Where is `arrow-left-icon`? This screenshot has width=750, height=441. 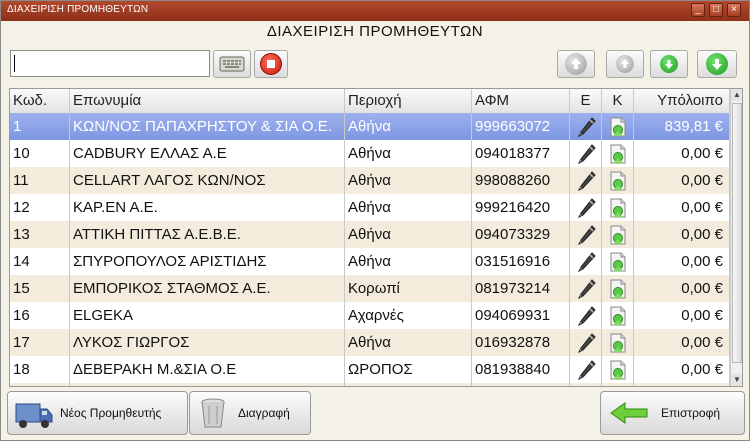
arrow-left-icon is located at coordinates (629, 413).